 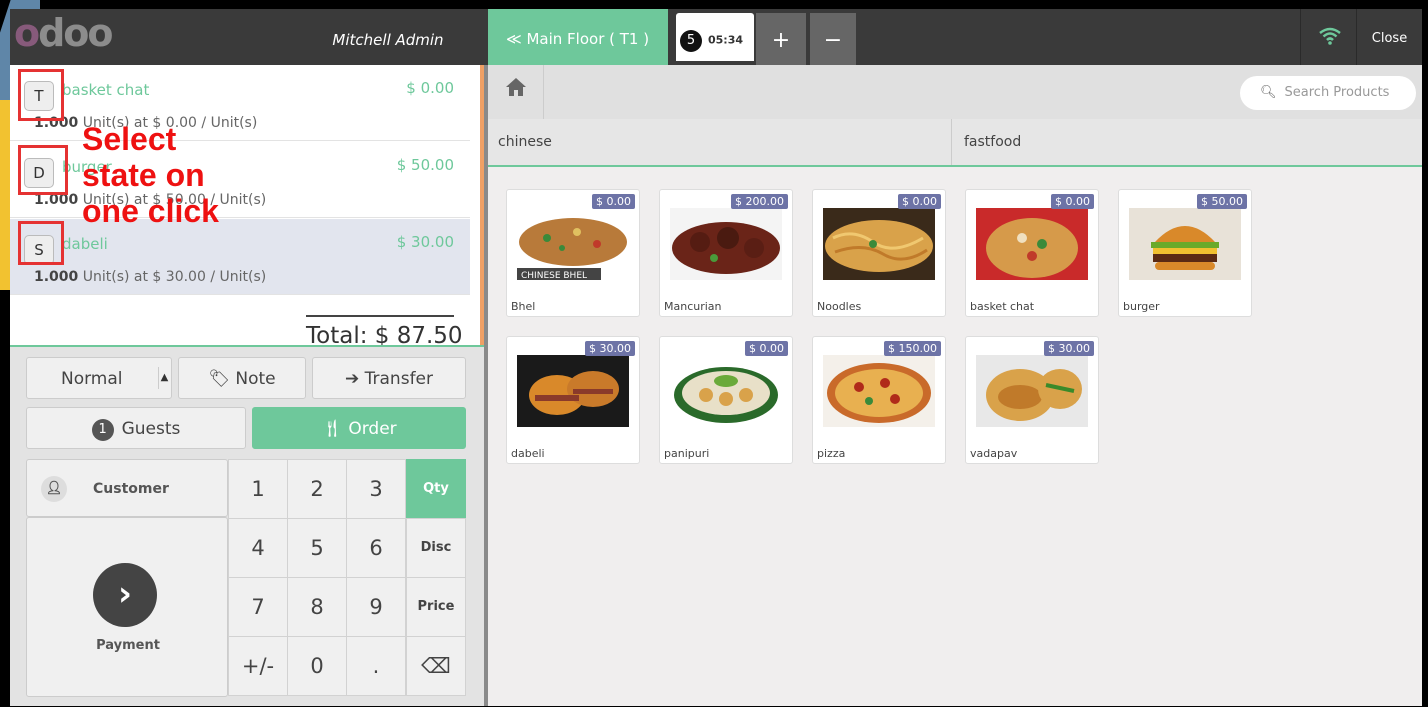 I want to click on product-card-noodles: $ 0.00 Noodles, so click(x=879, y=253).